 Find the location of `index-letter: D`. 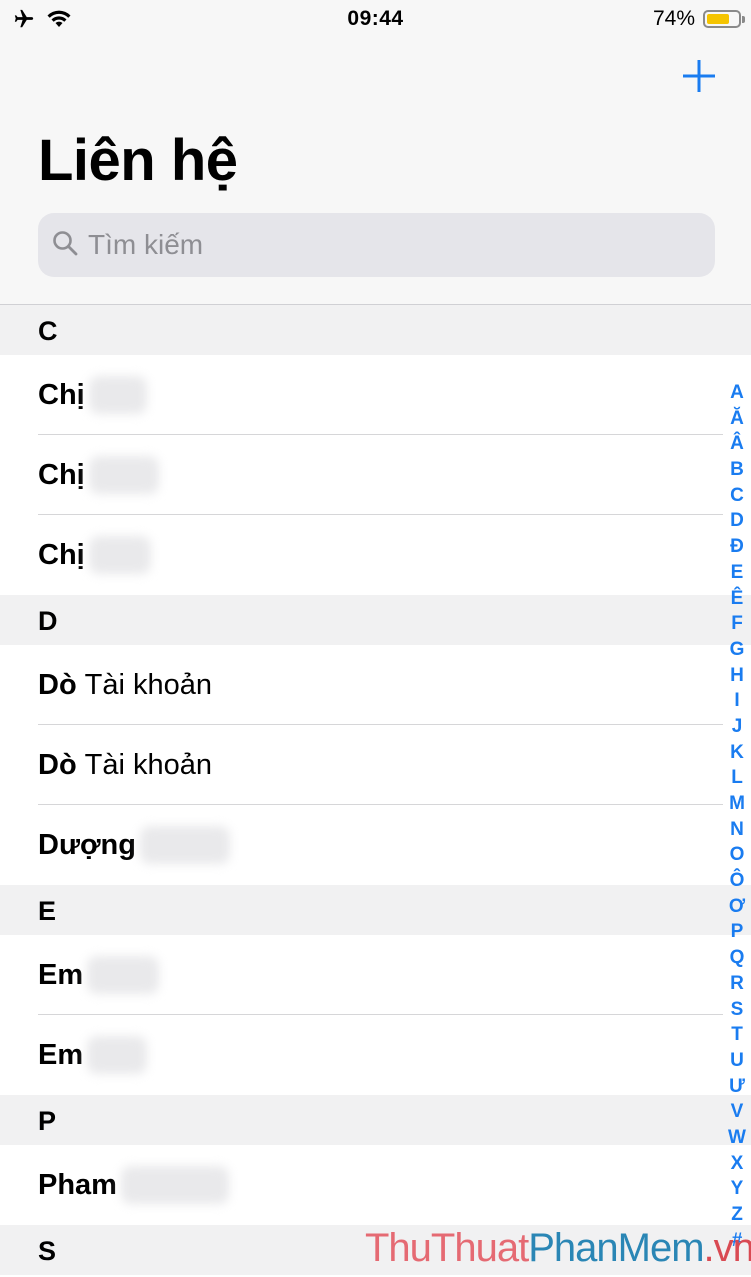

index-letter: D is located at coordinates (737, 521).